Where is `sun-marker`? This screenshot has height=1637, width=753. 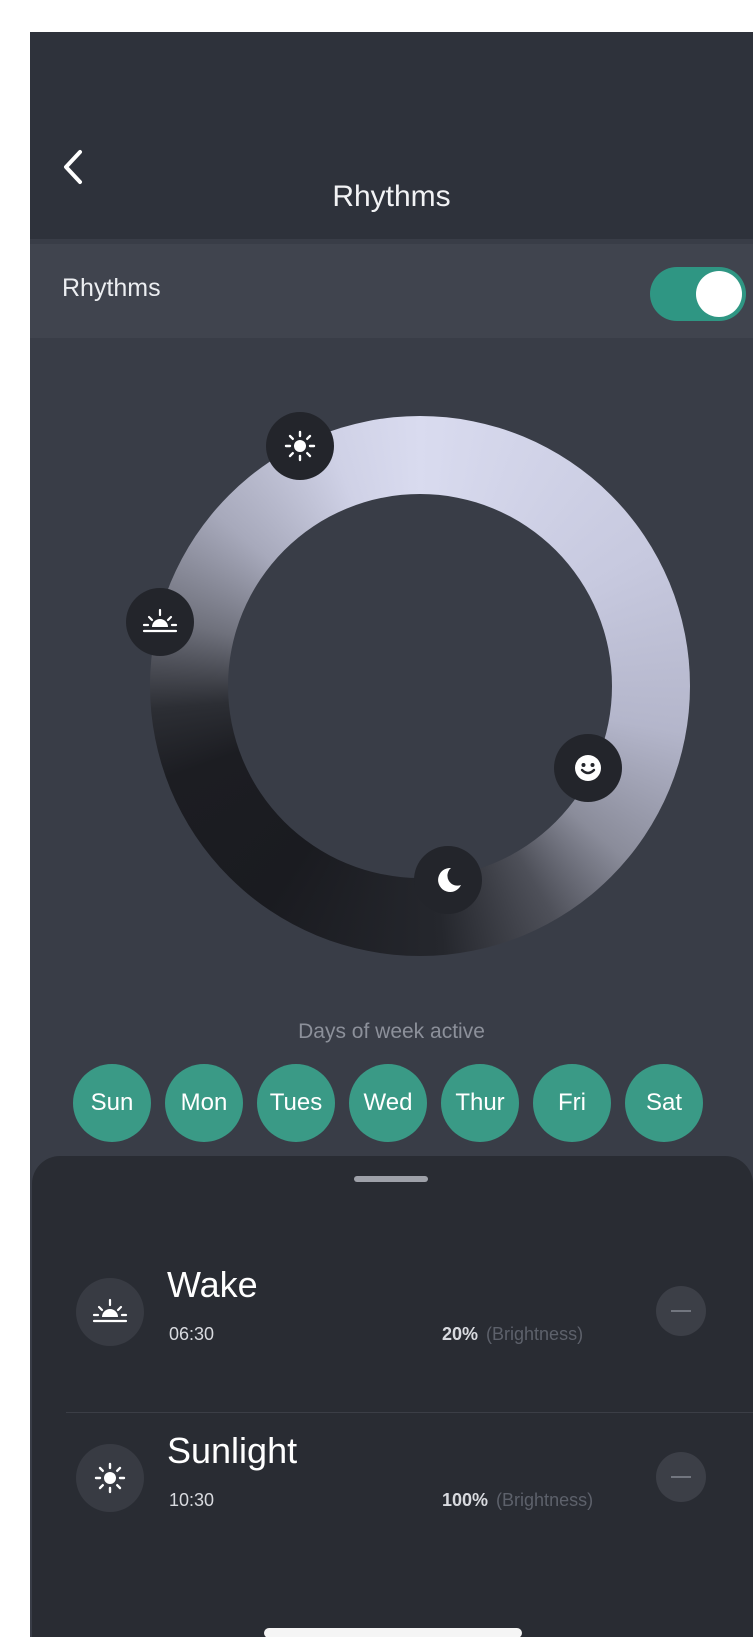 sun-marker is located at coordinates (300, 446).